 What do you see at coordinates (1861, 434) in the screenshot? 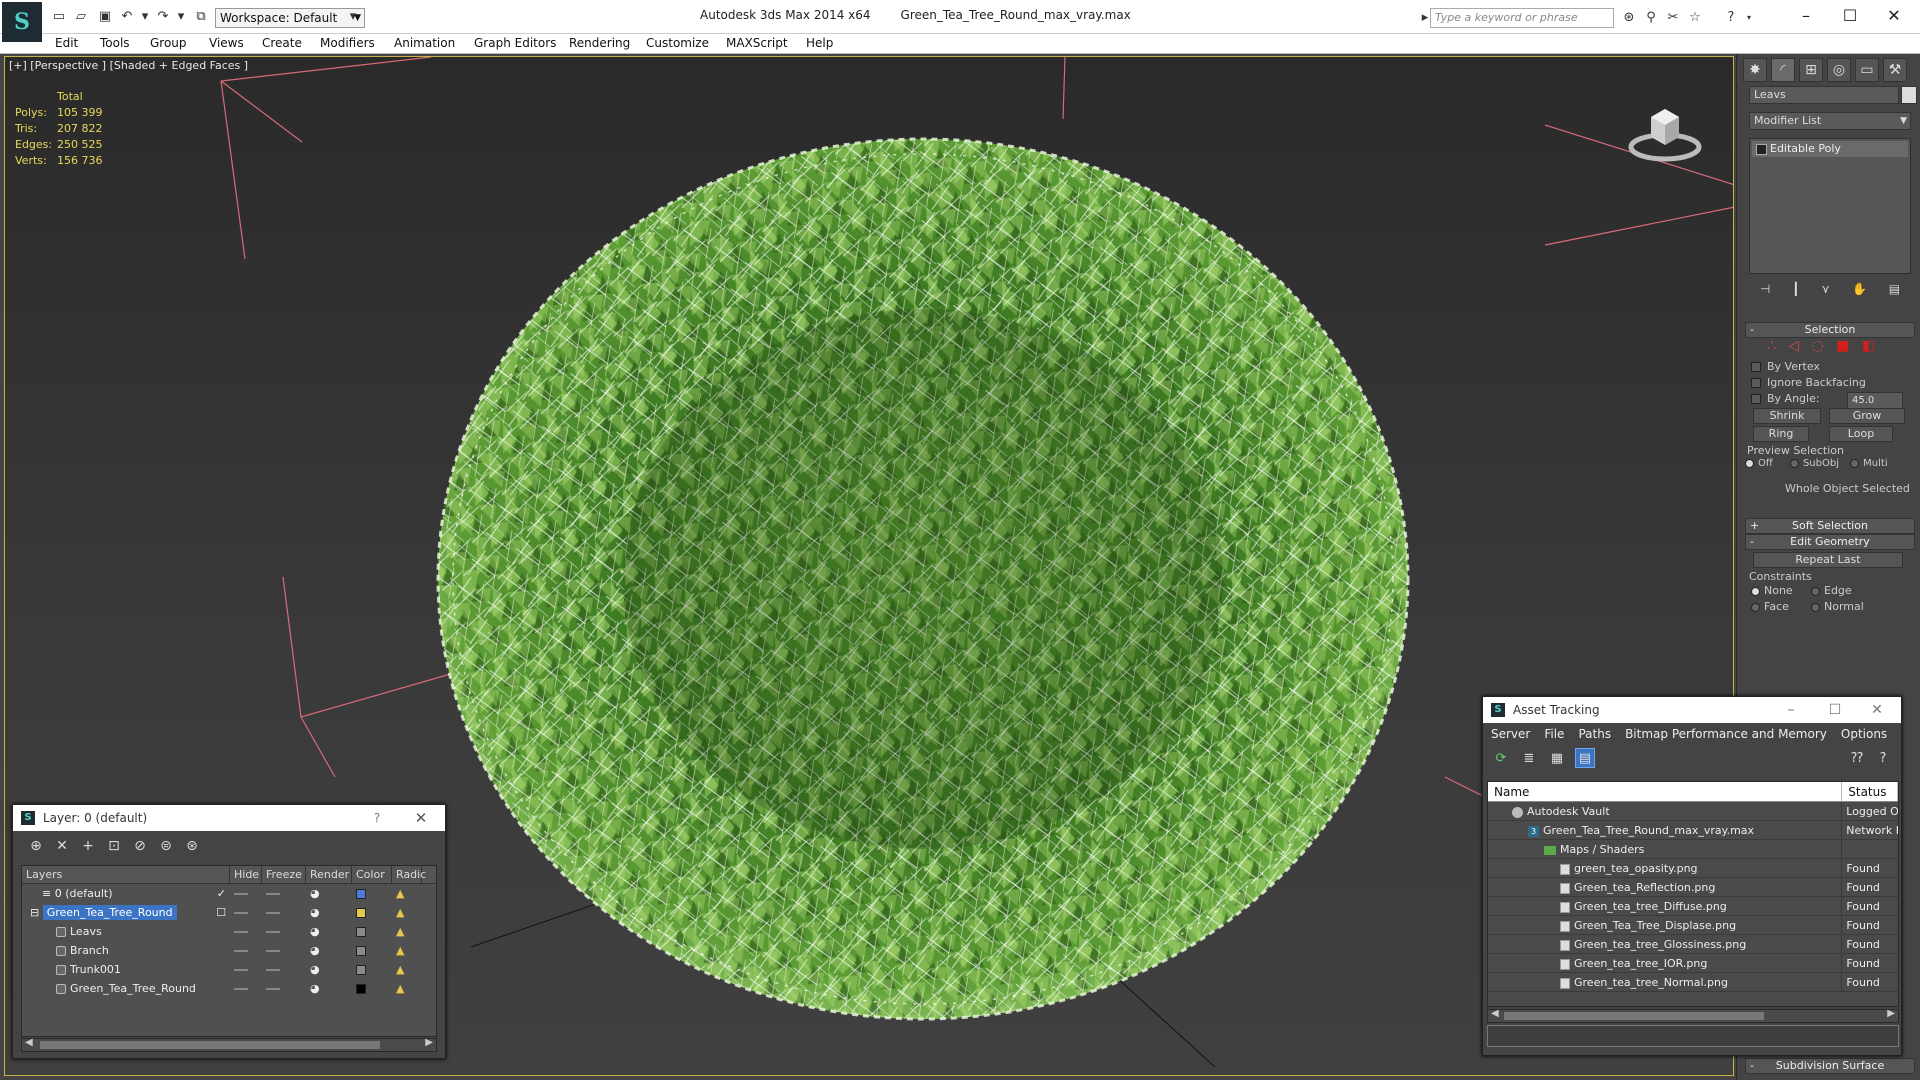
I see `loop-button: Loop` at bounding box center [1861, 434].